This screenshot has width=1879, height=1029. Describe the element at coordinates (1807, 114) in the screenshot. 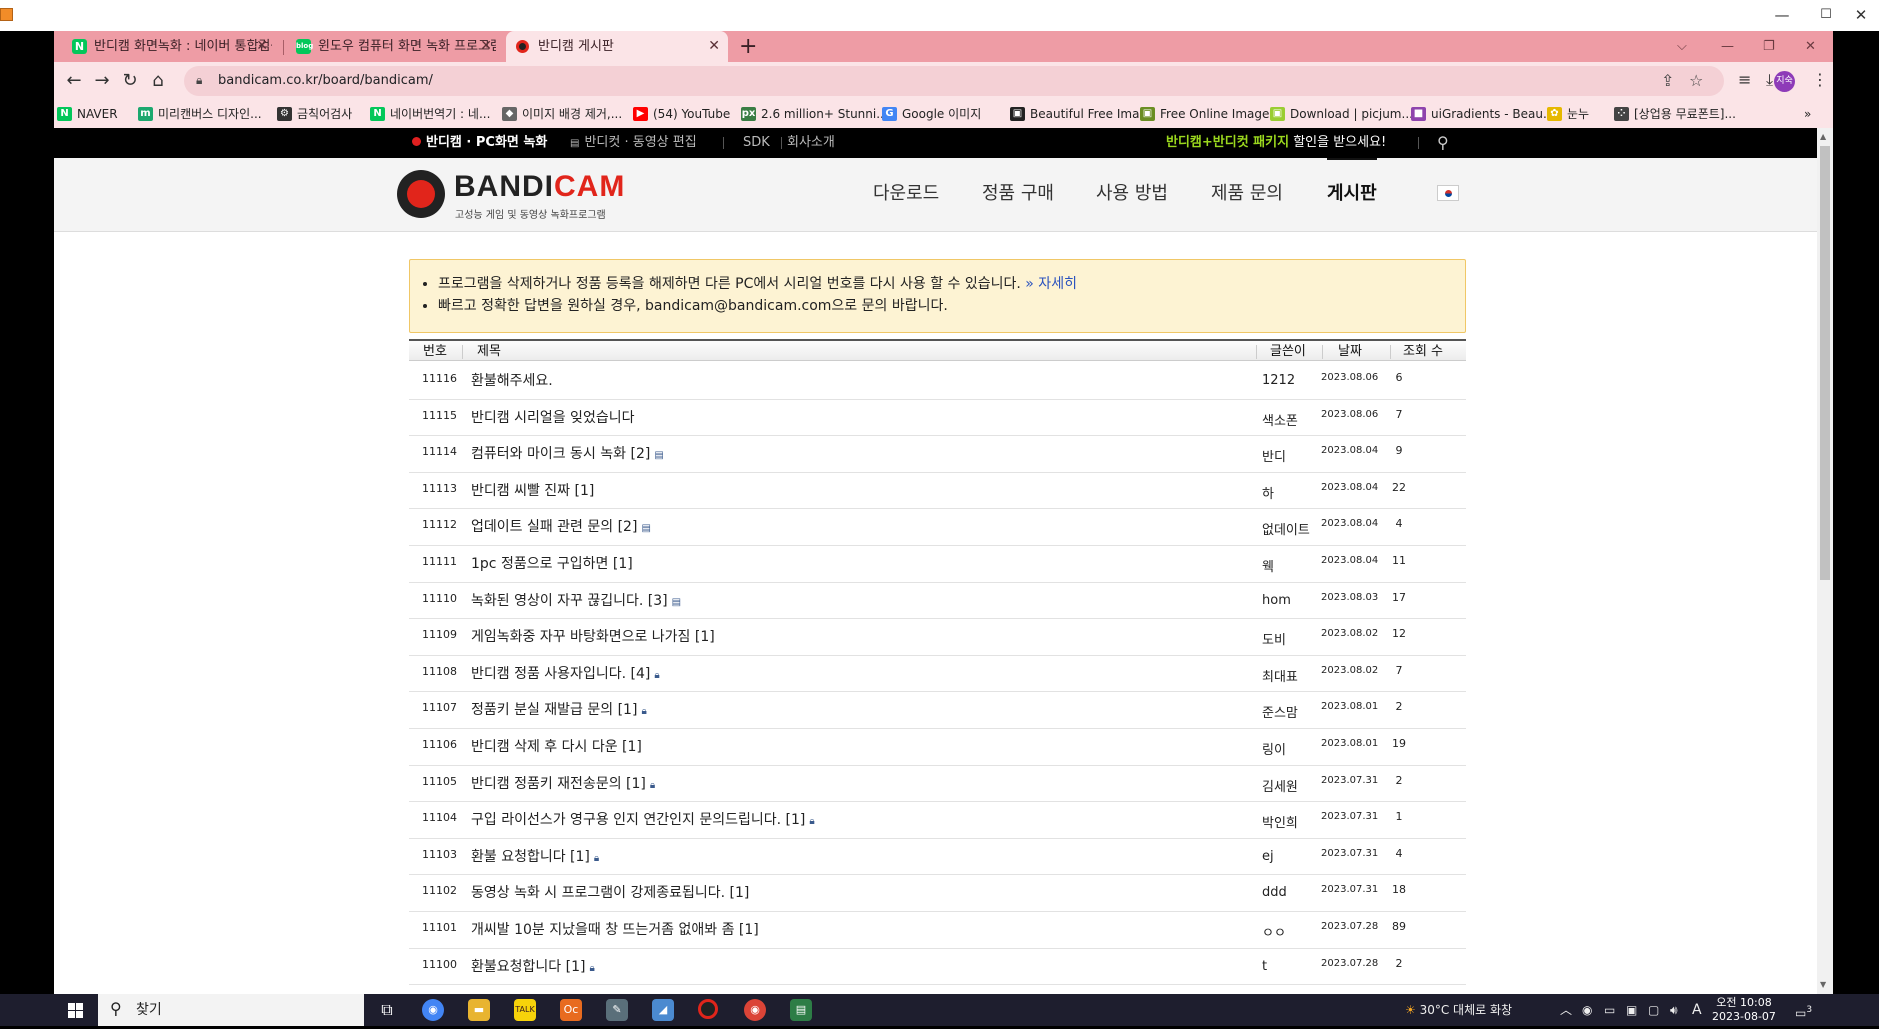

I see `bookmarks-overflow-icon: »` at that location.